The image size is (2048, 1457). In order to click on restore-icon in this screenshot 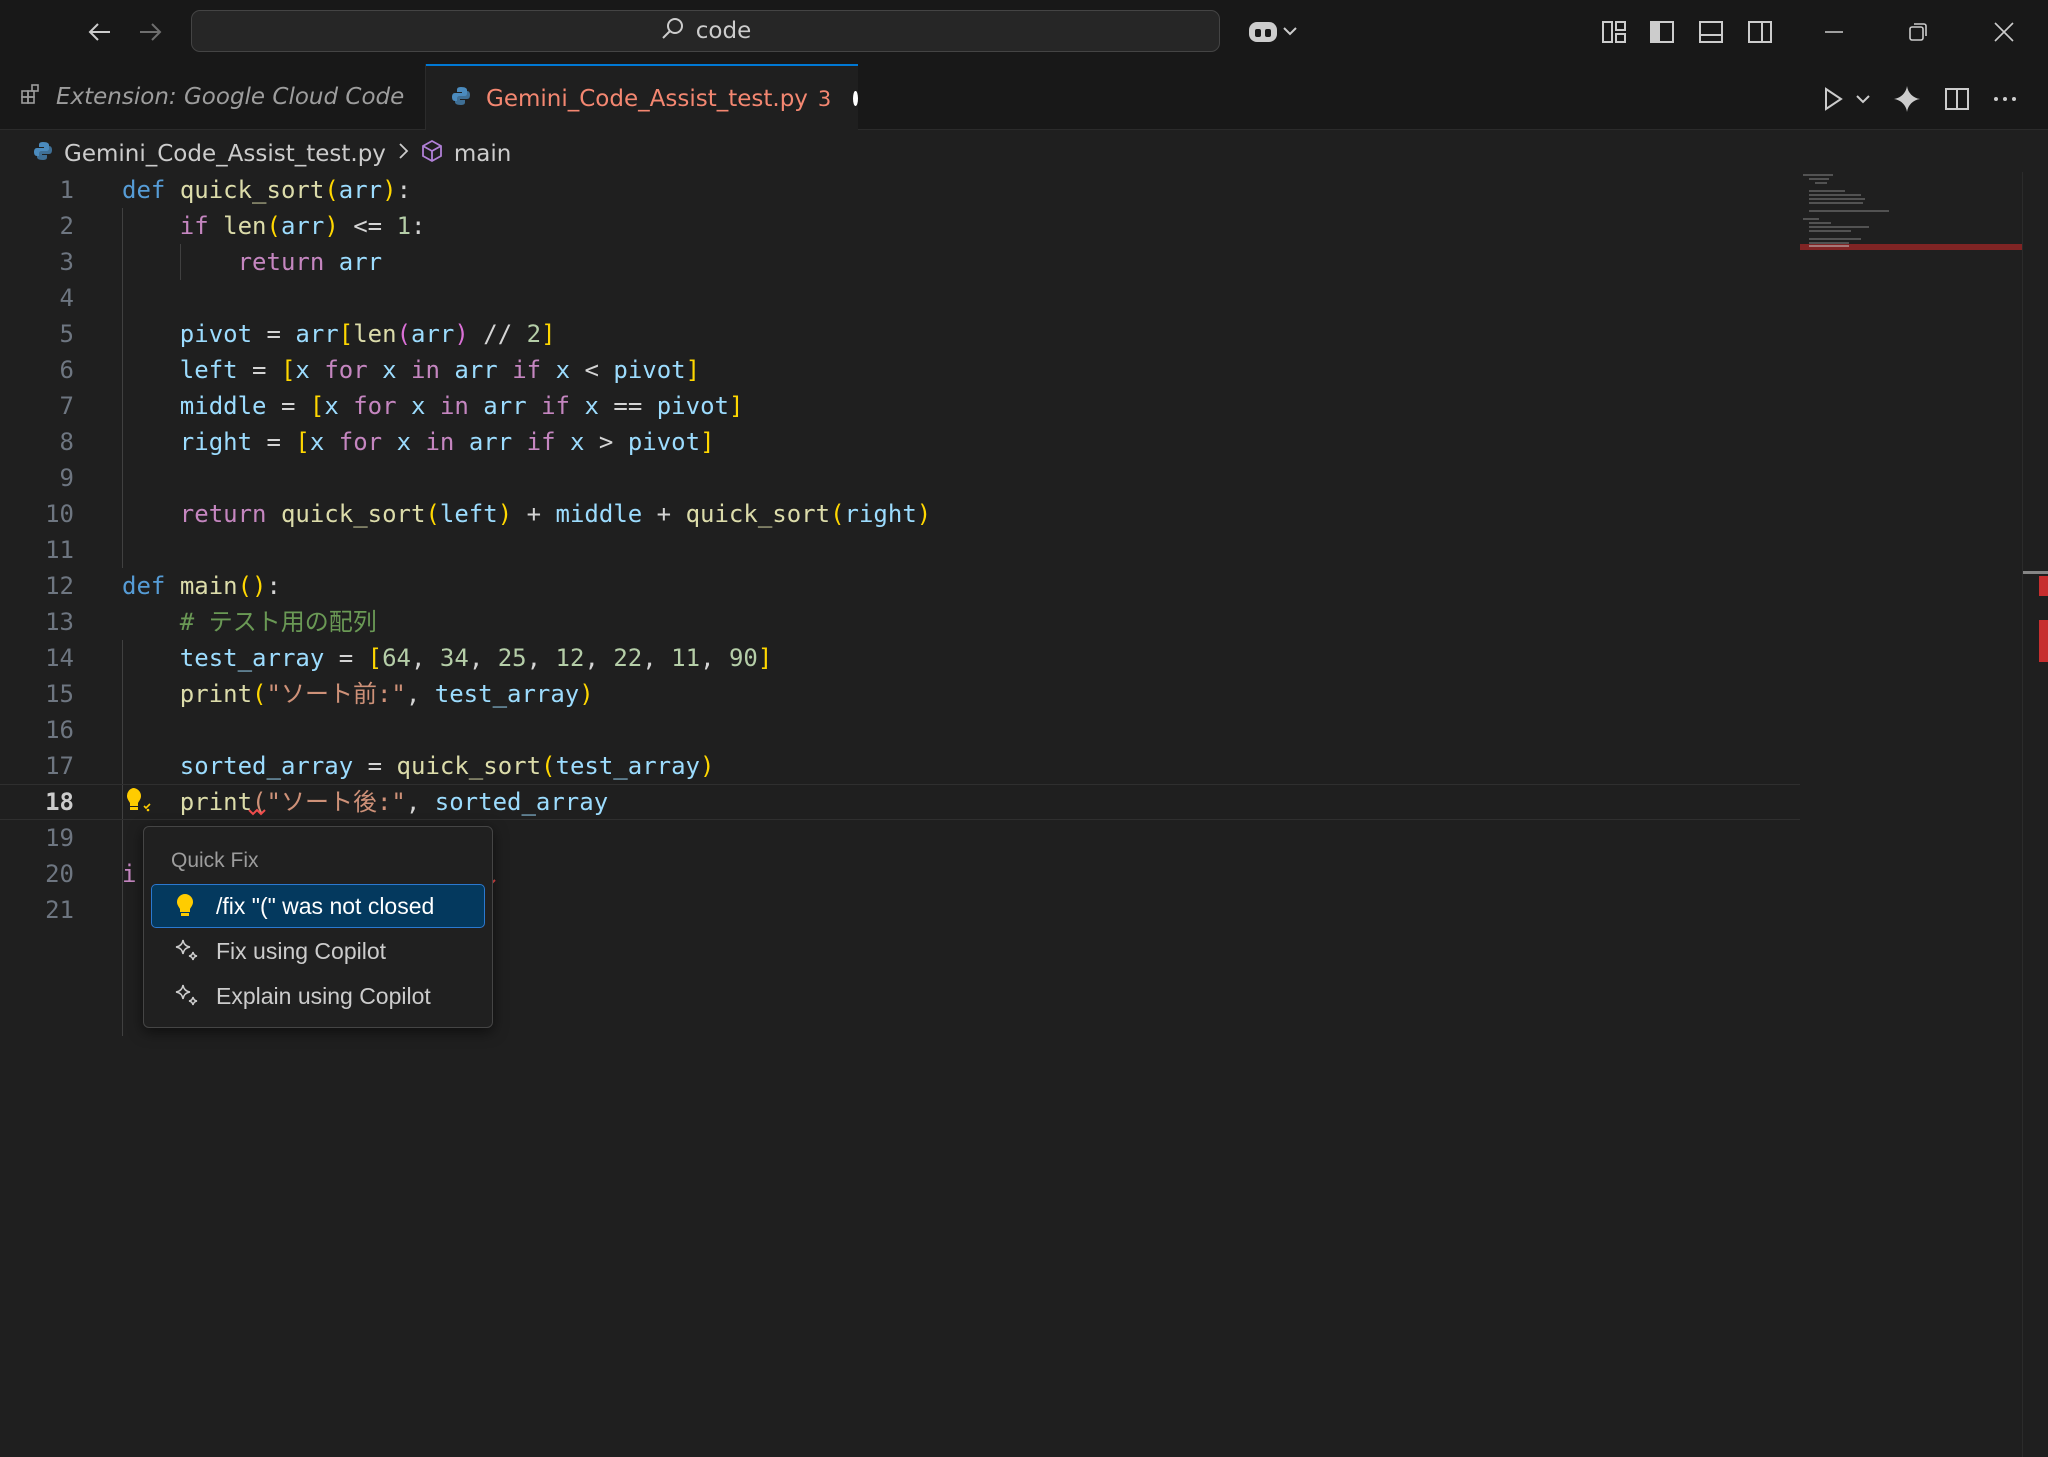, I will do `click(1918, 32)`.